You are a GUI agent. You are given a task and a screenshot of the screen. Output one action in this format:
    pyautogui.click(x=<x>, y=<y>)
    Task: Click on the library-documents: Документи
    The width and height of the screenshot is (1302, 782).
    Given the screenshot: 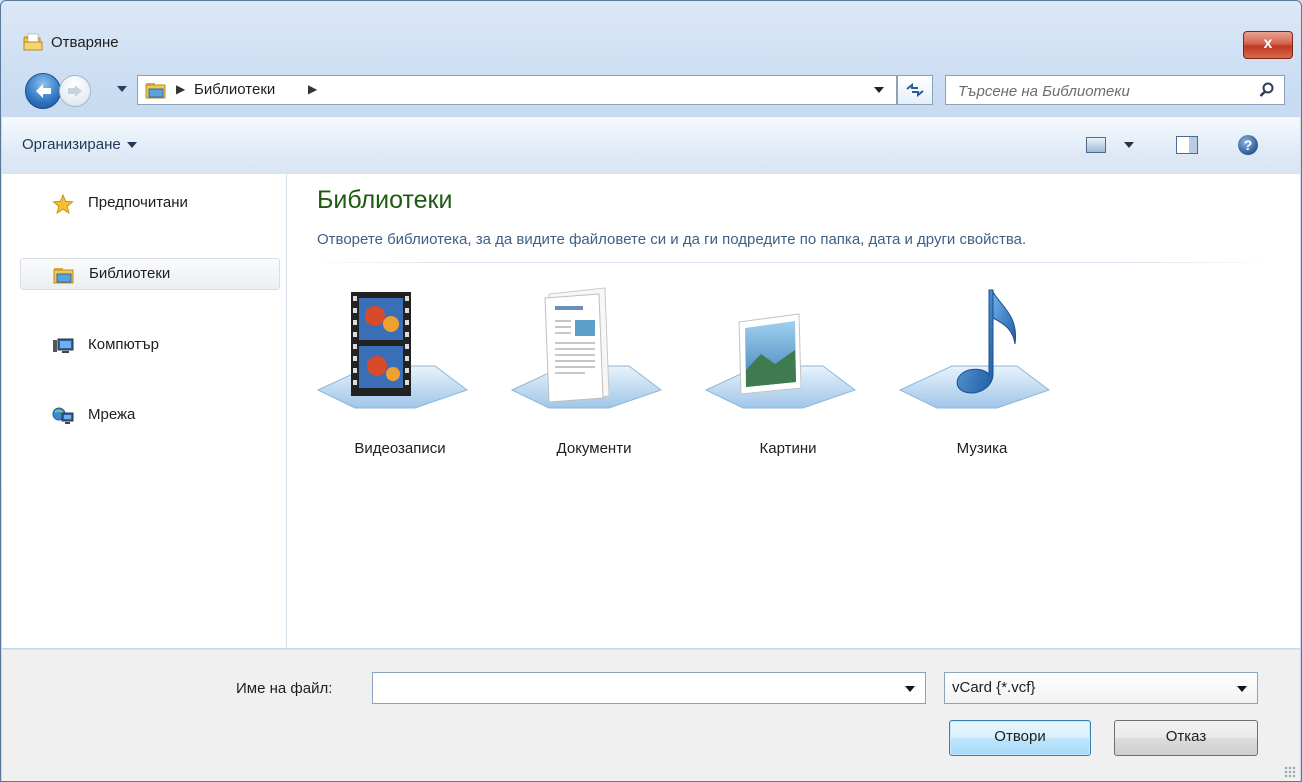 What is the action you would take?
    pyautogui.click(x=594, y=370)
    